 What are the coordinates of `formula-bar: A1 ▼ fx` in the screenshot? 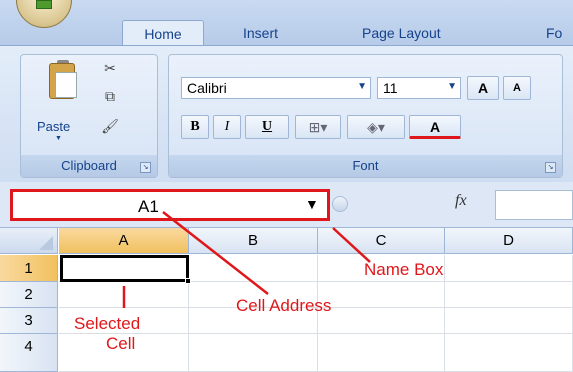 It's located at (286, 205).